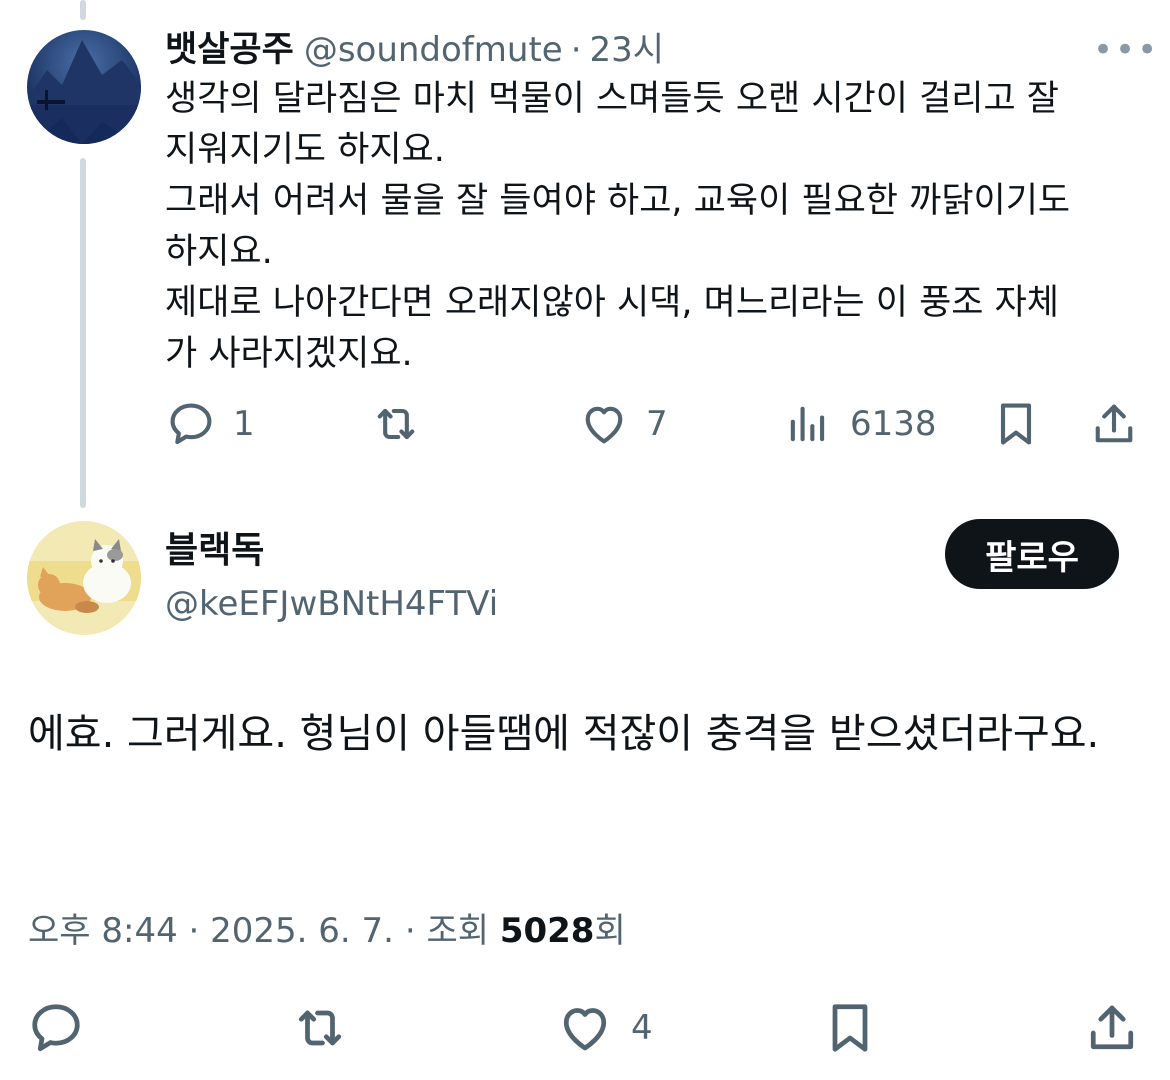 The height and width of the screenshot is (1080, 1170). Describe the element at coordinates (214, 551) in the screenshot. I see `tweet-display-name: 블랙독` at that location.